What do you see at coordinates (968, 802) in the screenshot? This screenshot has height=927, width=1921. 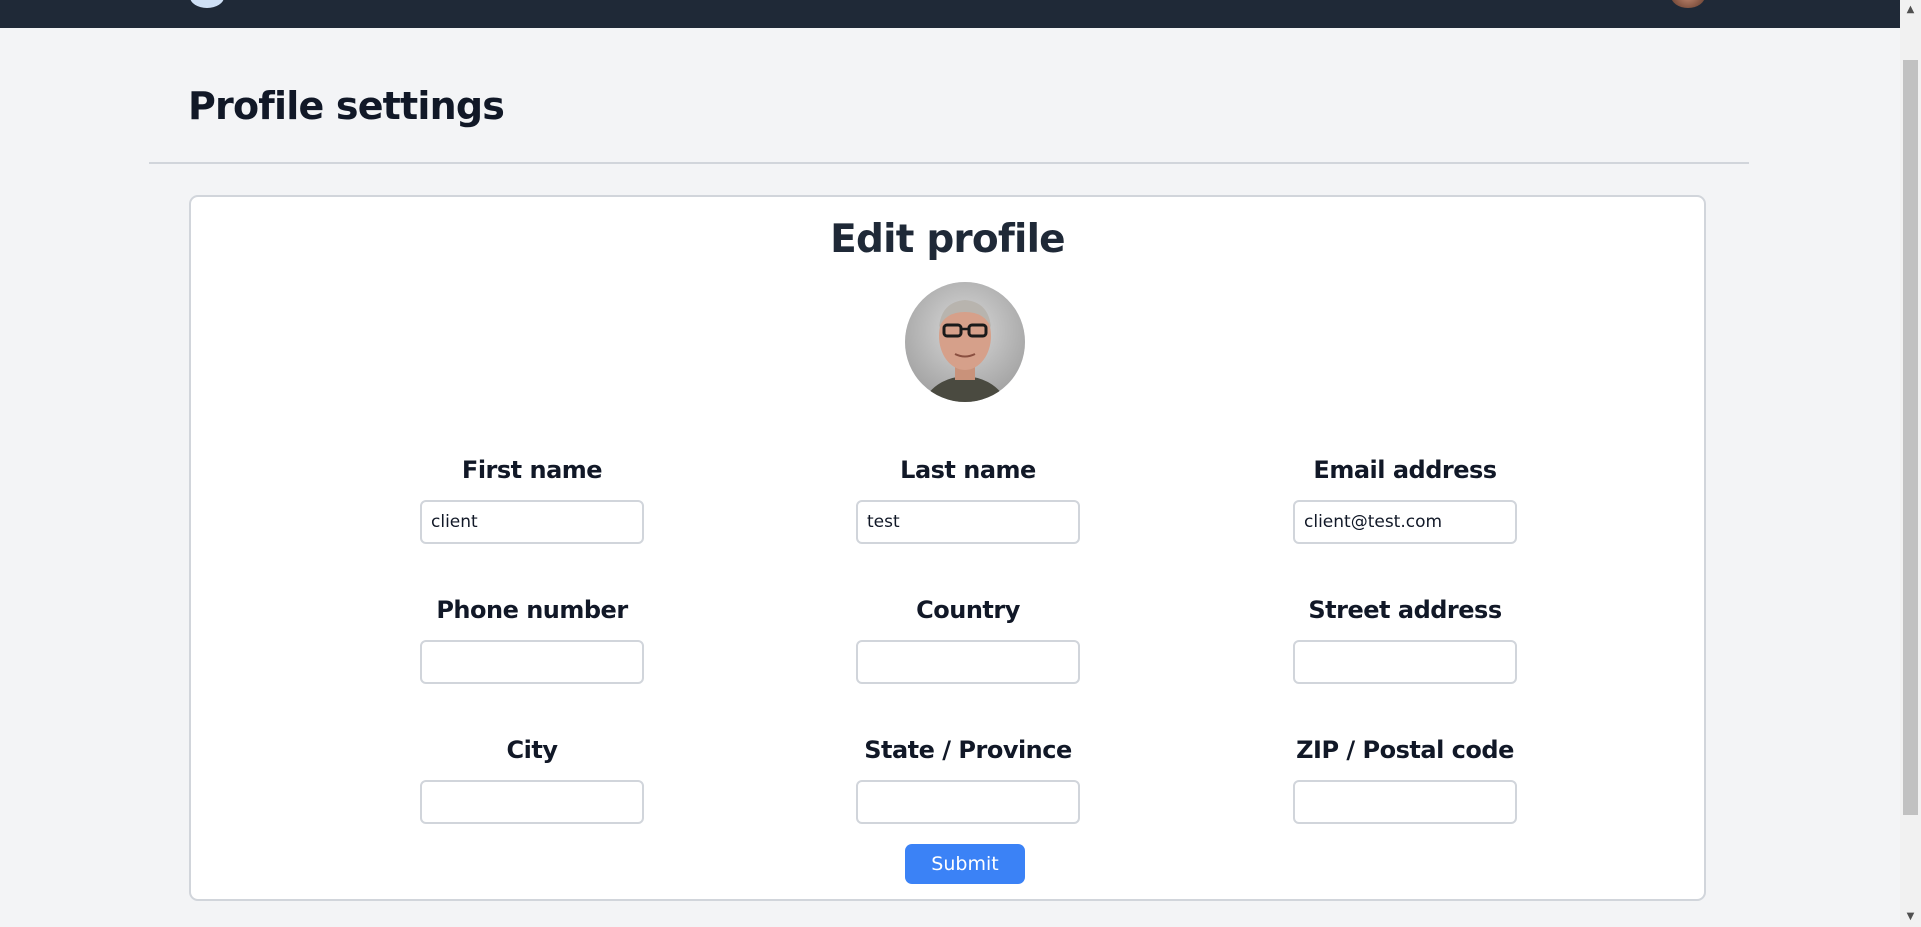 I see `state-province-input` at bounding box center [968, 802].